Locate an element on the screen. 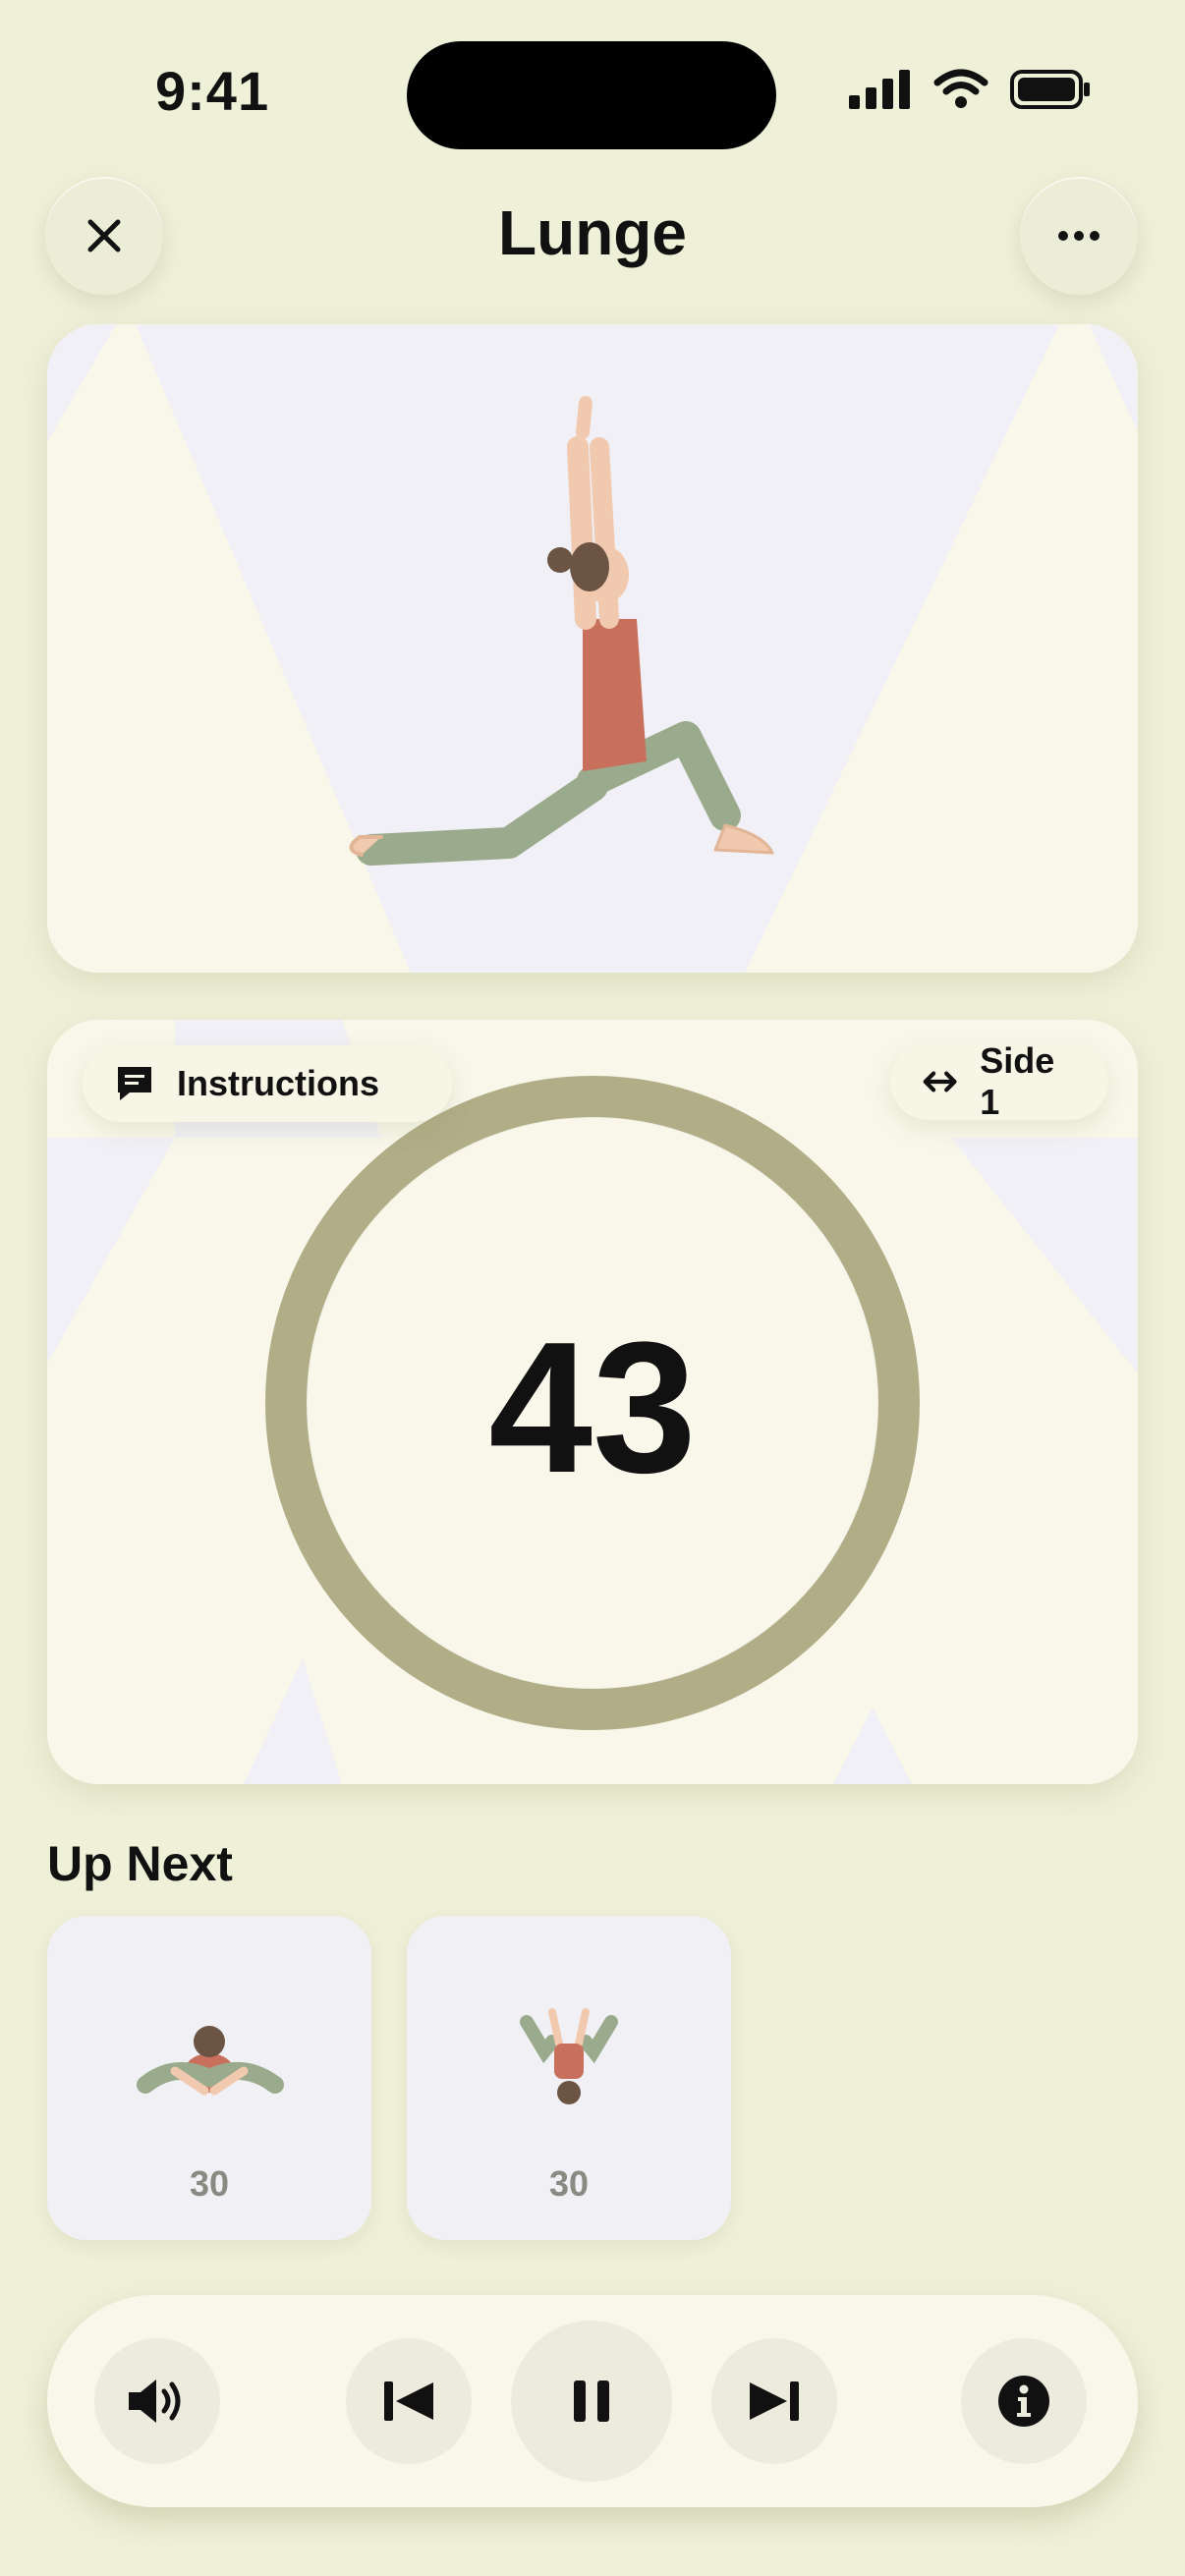 The image size is (1185, 2576). ellipsis-icon is located at coordinates (1079, 236).